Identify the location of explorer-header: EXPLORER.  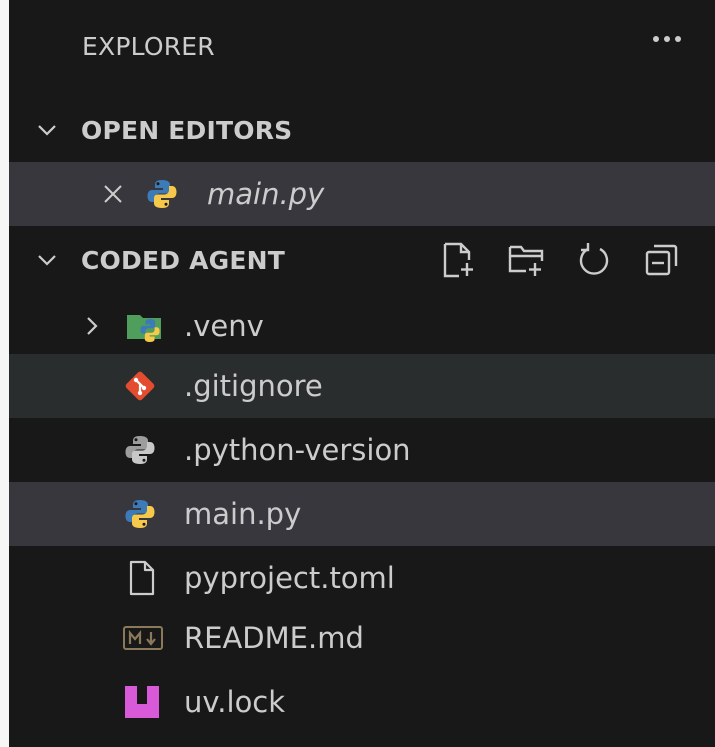
(362, 46).